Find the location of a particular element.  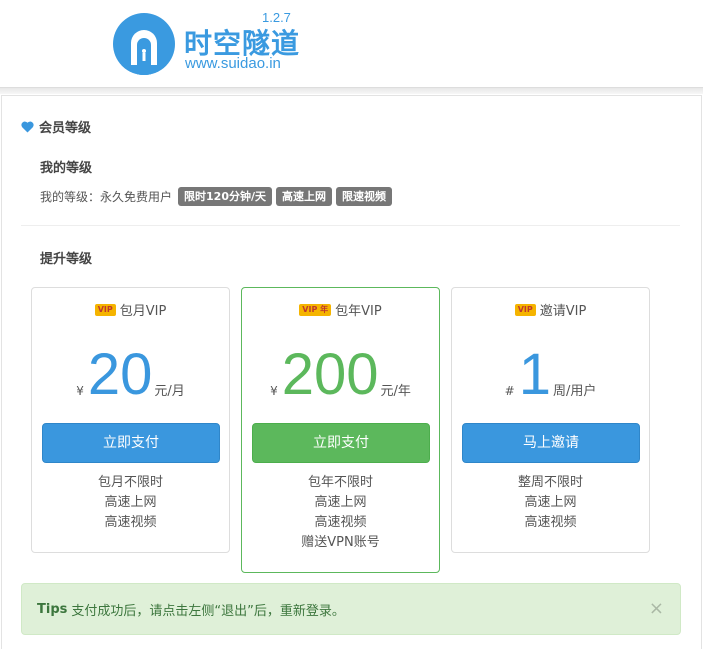

my-level-label: 我的等级：永久免费用户 is located at coordinates (106, 197).